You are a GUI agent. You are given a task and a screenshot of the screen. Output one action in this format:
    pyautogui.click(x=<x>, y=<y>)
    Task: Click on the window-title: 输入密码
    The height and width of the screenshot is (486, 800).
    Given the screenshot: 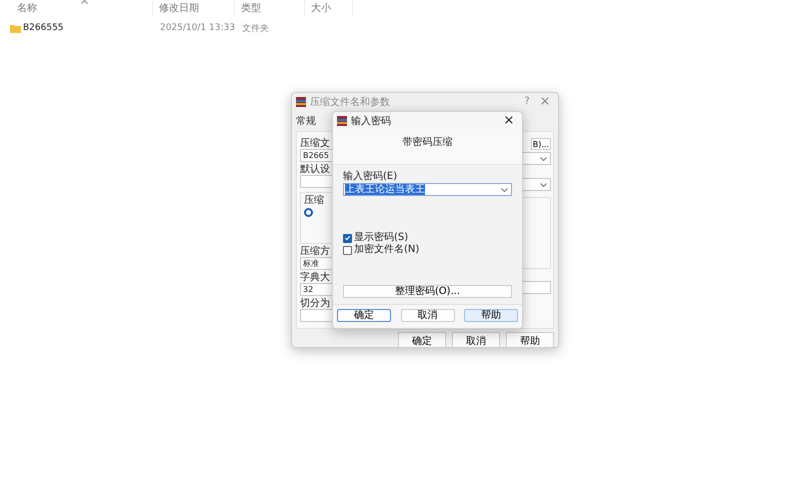 What is the action you would take?
    pyautogui.click(x=371, y=121)
    